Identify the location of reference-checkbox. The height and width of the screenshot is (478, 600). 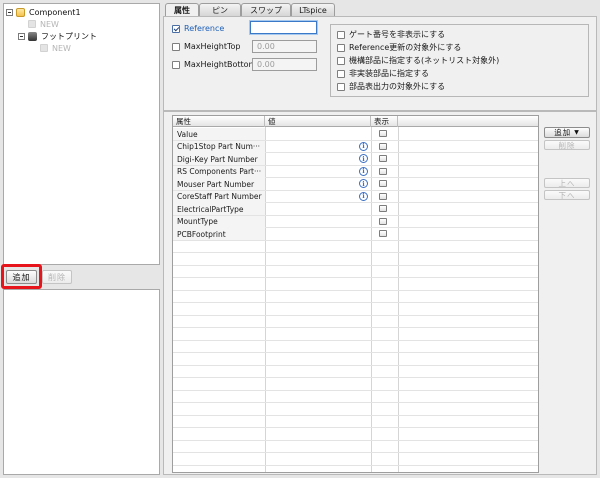
(176, 28).